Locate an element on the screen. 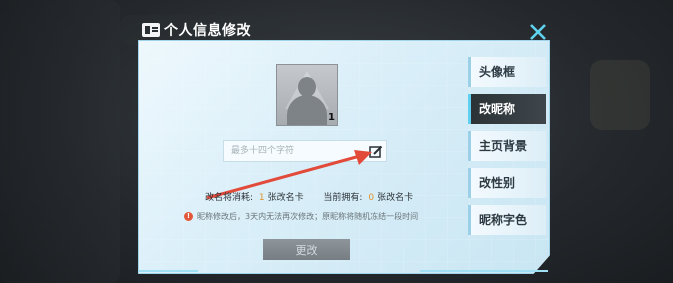  close-icon is located at coordinates (538, 32).